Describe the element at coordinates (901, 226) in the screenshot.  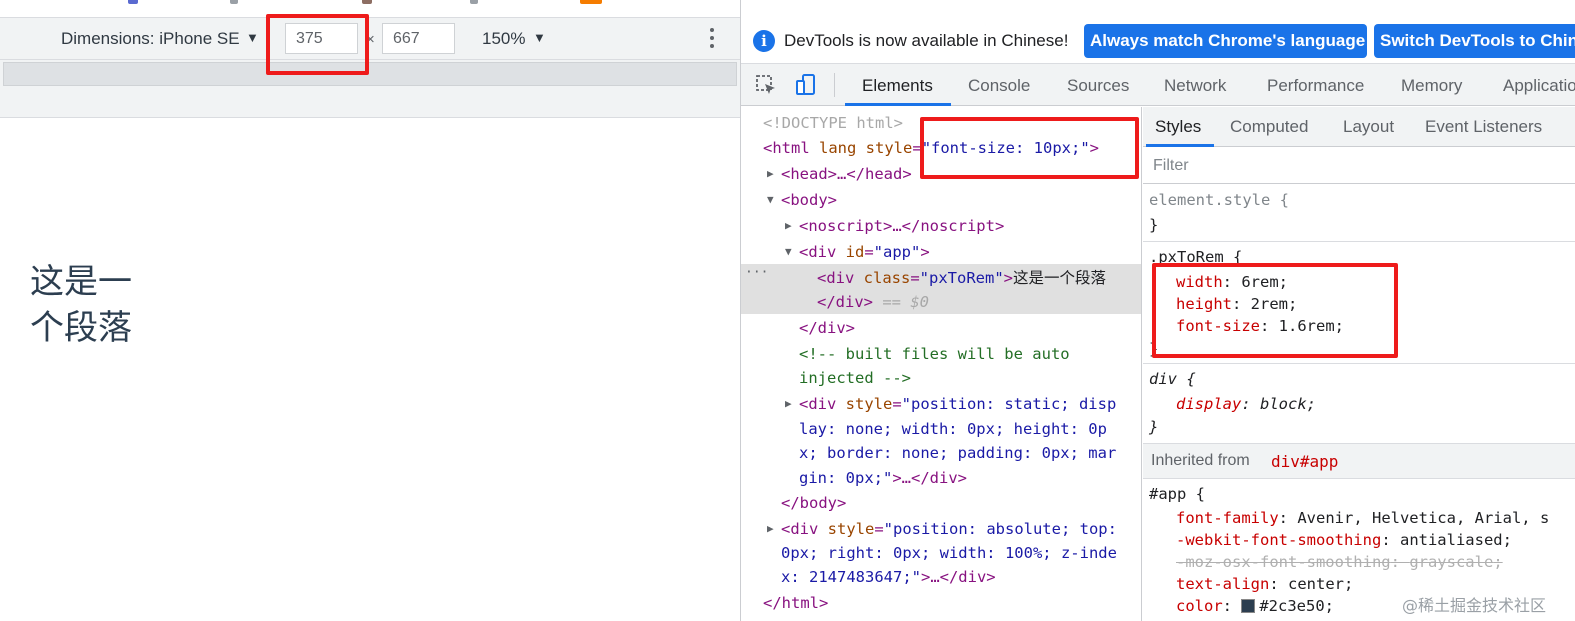
I see `noscript-node: <noscript>…</noscript>` at that location.